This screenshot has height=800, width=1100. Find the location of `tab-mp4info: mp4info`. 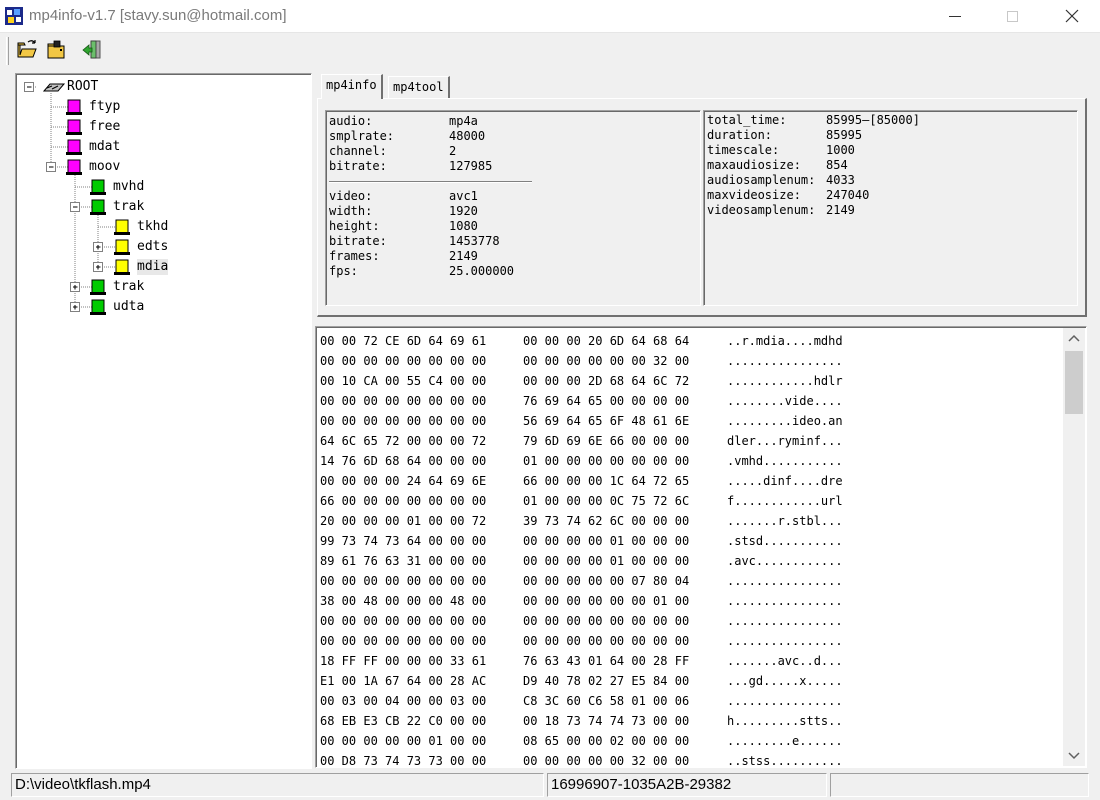

tab-mp4info: mp4info is located at coordinates (352, 86).